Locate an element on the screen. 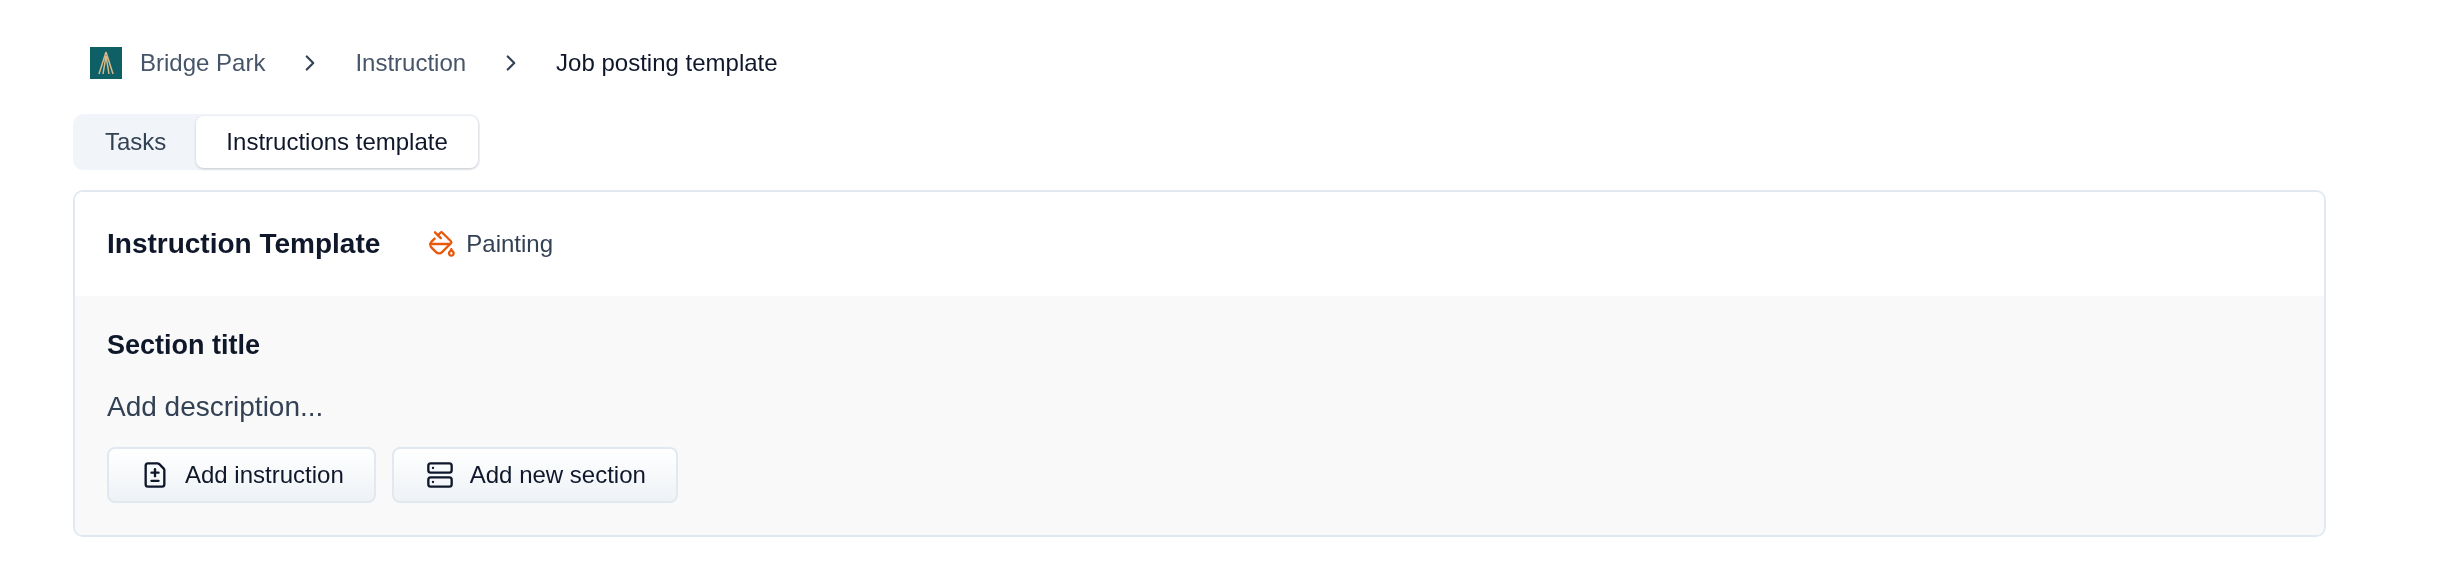 The image size is (2440, 580). logo-icon is located at coordinates (106, 63).